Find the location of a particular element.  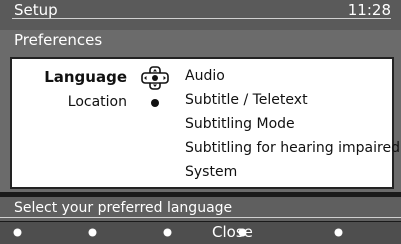

page-subtitle: Preferences is located at coordinates (58, 40).